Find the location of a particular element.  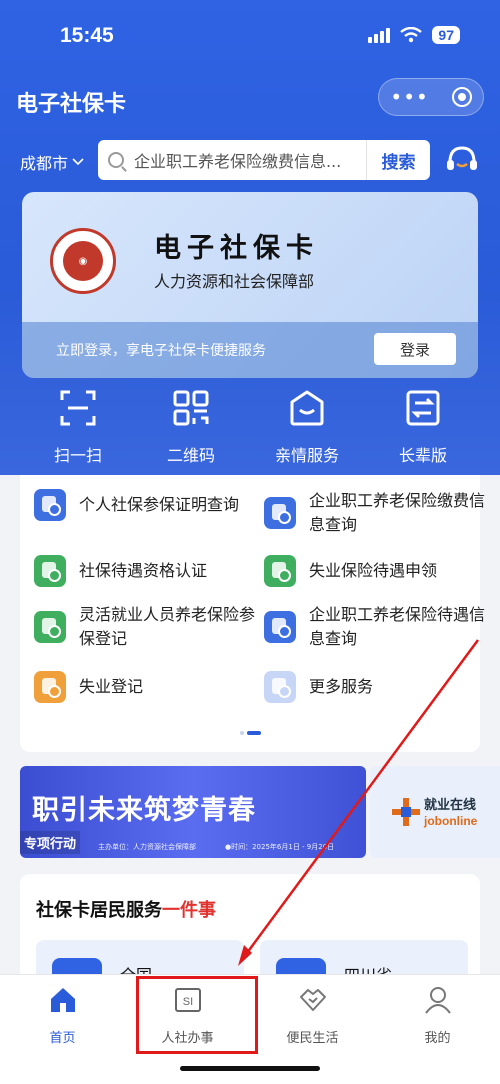

service-item: 个人社保参保证明查询 is located at coordinates (146, 505).